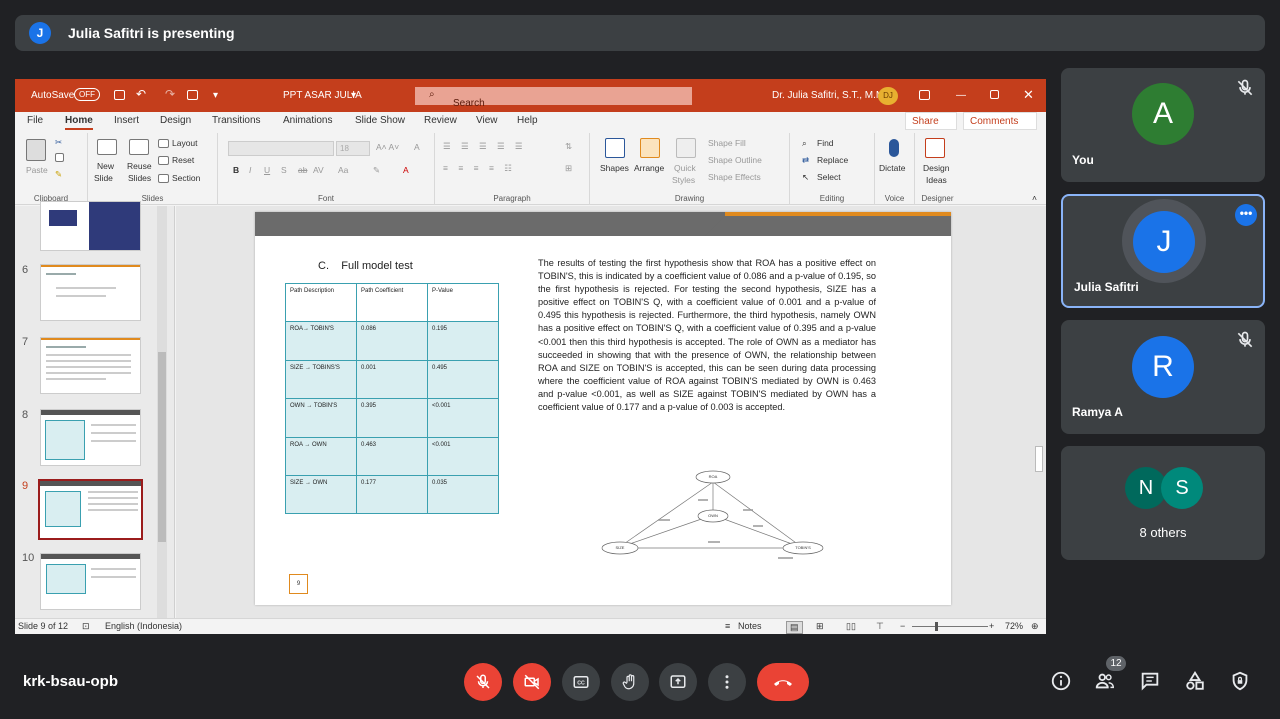 This screenshot has height=719, width=1280. Describe the element at coordinates (735, 160) in the screenshot. I see `shape-outline-label: Shape Outline` at that location.